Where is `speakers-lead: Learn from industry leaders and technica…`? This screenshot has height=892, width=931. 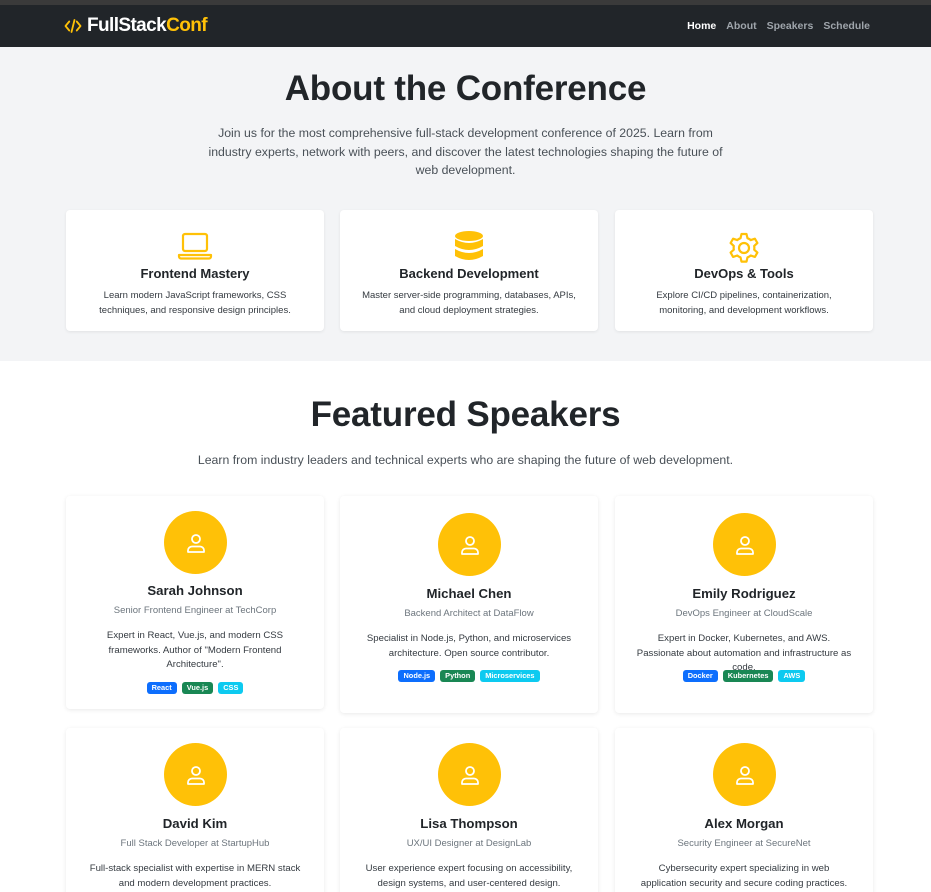 speakers-lead: Learn from industry leaders and technica… is located at coordinates (465, 460).